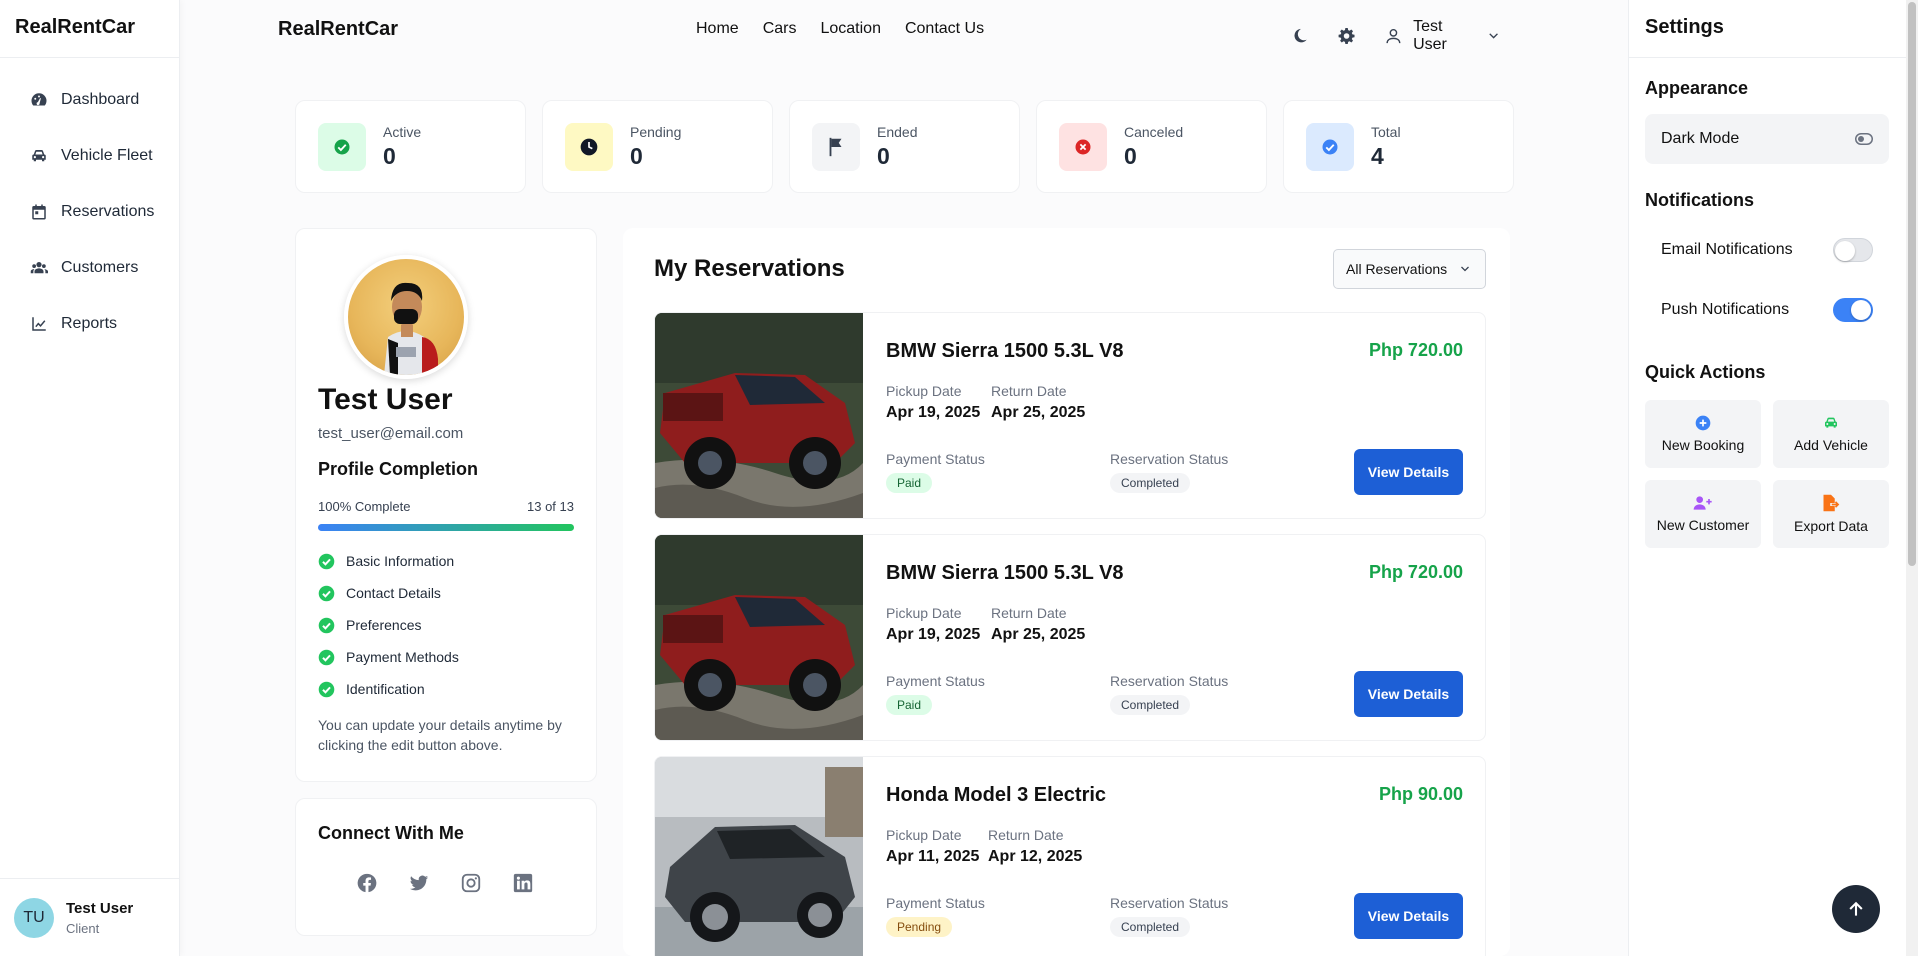 This screenshot has height=956, width=1918. I want to click on linkedin-icon, so click(523, 883).